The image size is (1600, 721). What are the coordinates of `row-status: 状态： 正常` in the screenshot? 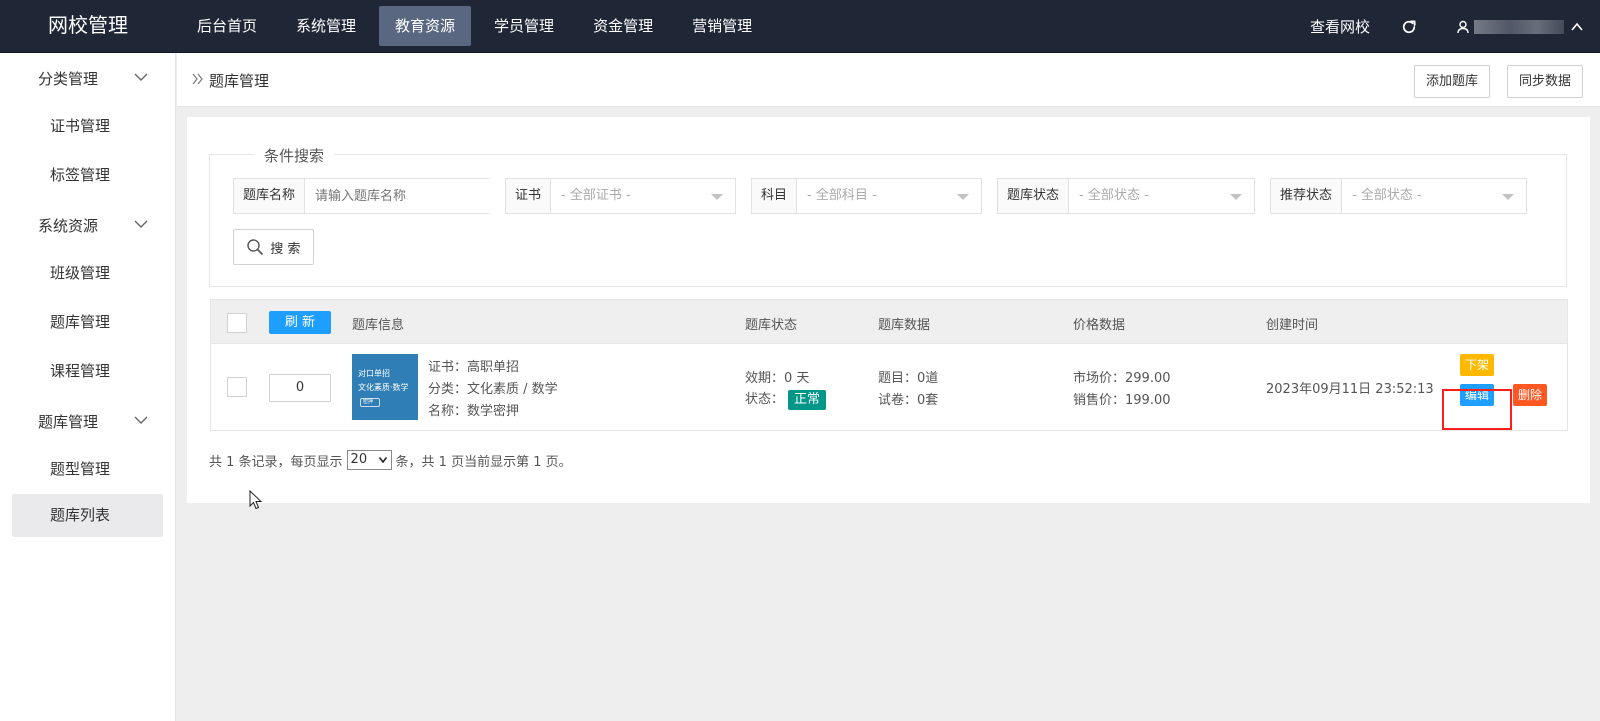 It's located at (786, 399).